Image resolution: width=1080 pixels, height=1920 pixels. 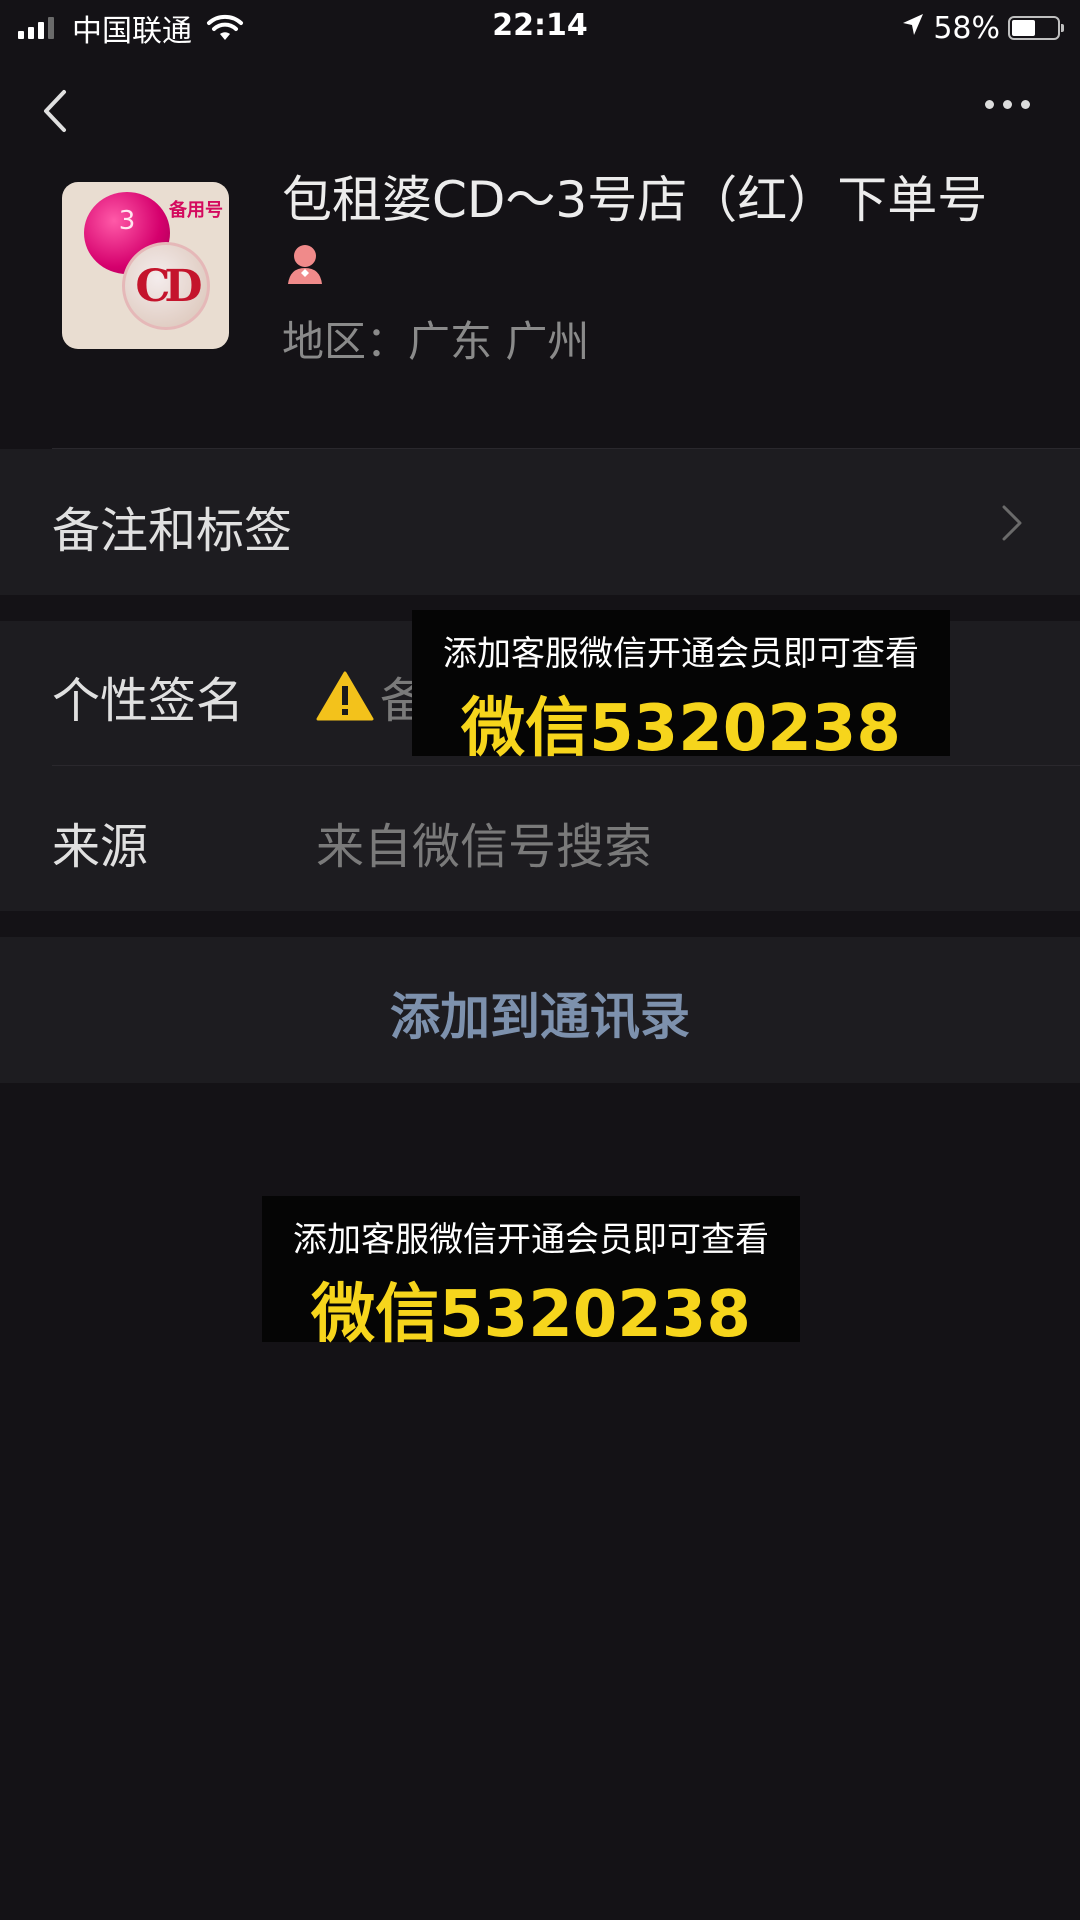 I want to click on more-button, so click(x=1003, y=104).